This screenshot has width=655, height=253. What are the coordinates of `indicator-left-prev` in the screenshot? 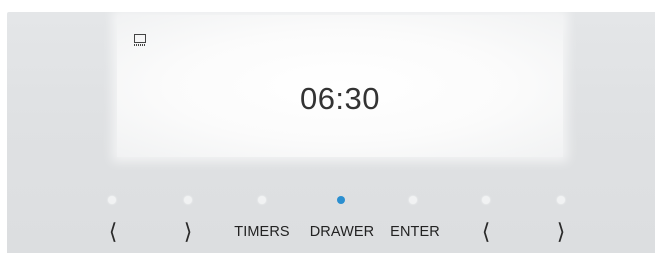 It's located at (112, 200).